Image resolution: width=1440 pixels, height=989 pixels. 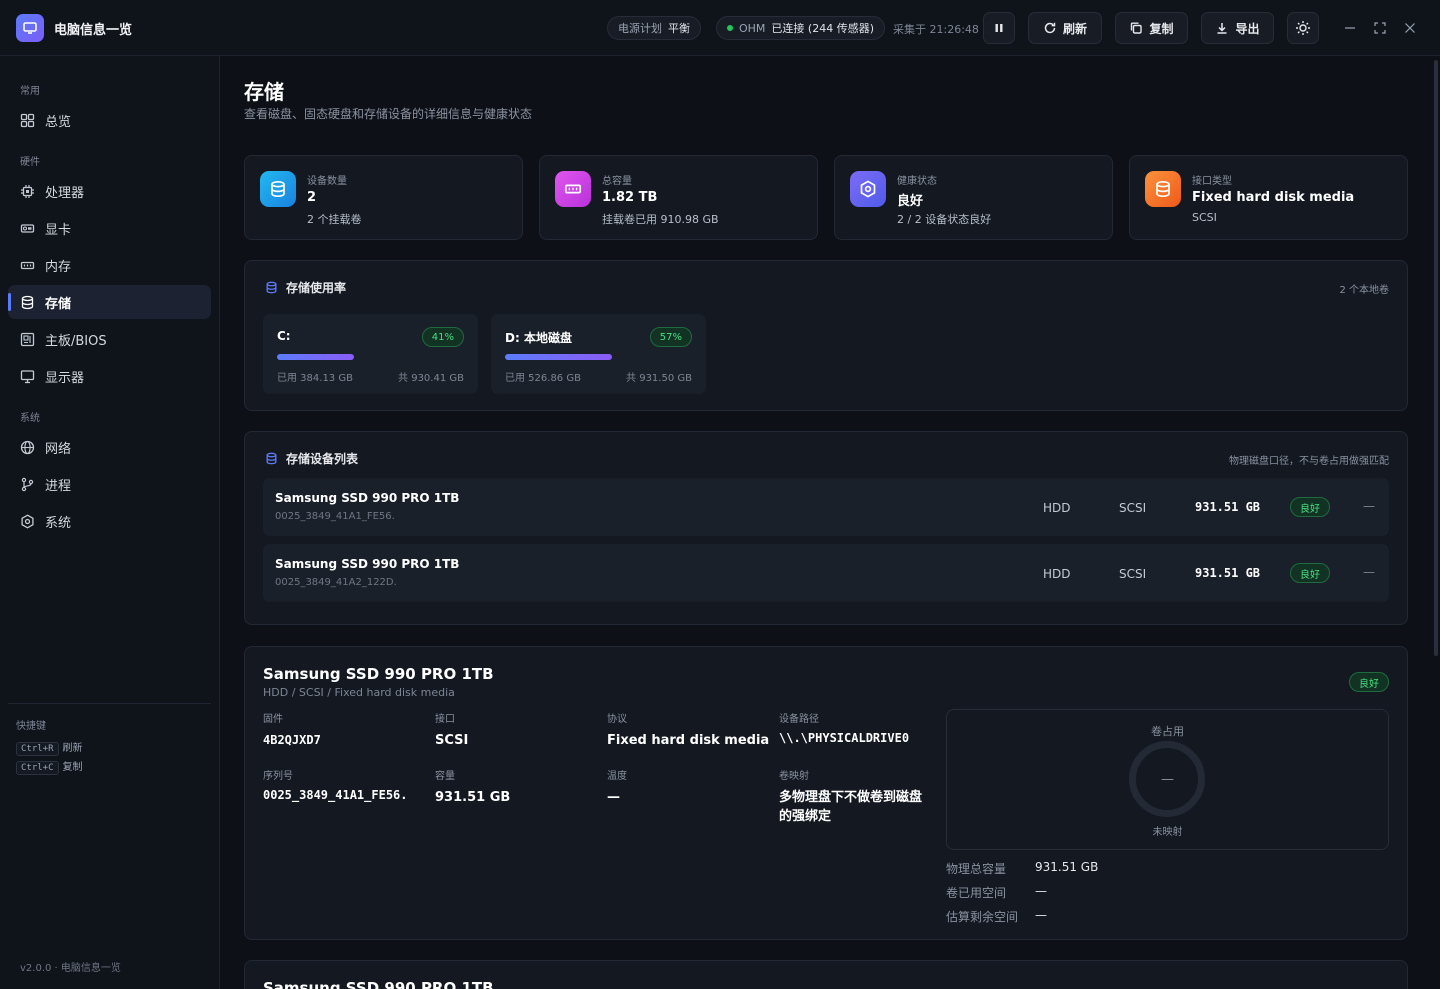 I want to click on status-dot-icon, so click(x=730, y=28).